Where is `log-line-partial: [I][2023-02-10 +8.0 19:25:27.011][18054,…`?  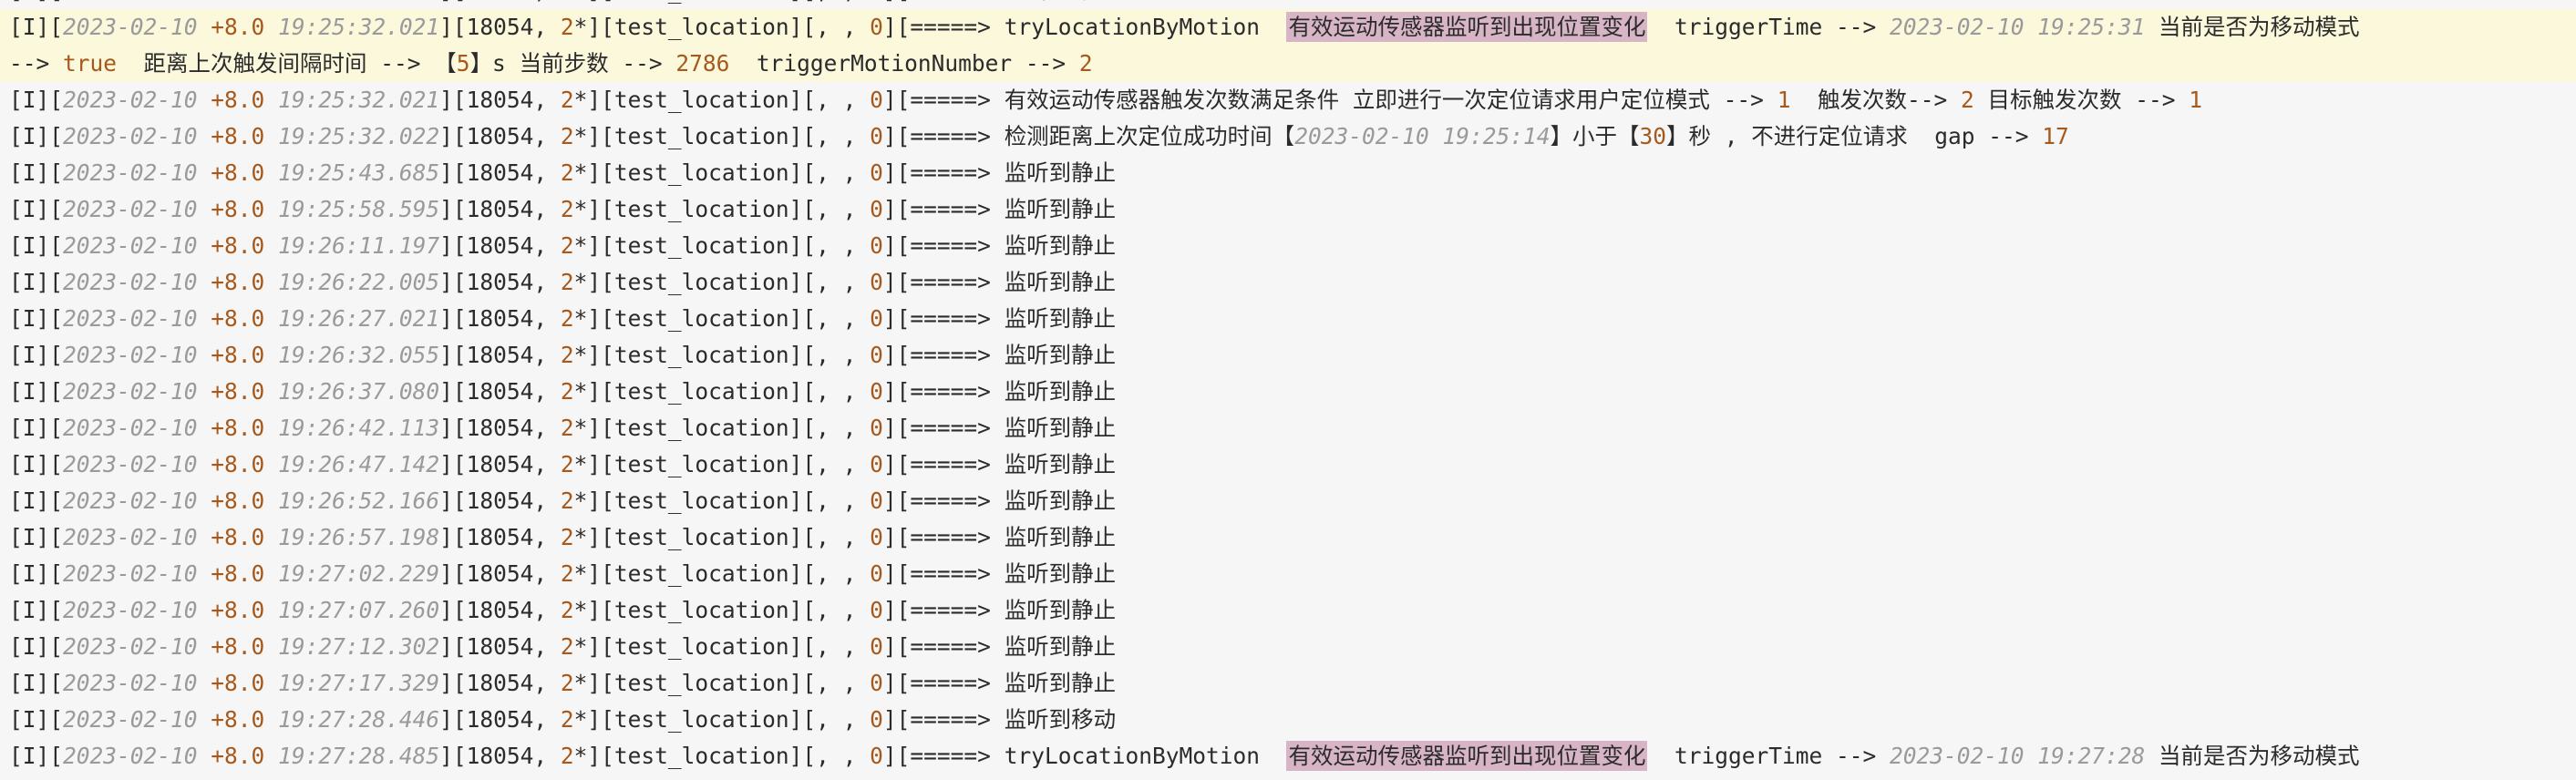
log-line-partial: [I][2023-02-10 +8.0 19:25:27.011][18054,… is located at coordinates (558, 4).